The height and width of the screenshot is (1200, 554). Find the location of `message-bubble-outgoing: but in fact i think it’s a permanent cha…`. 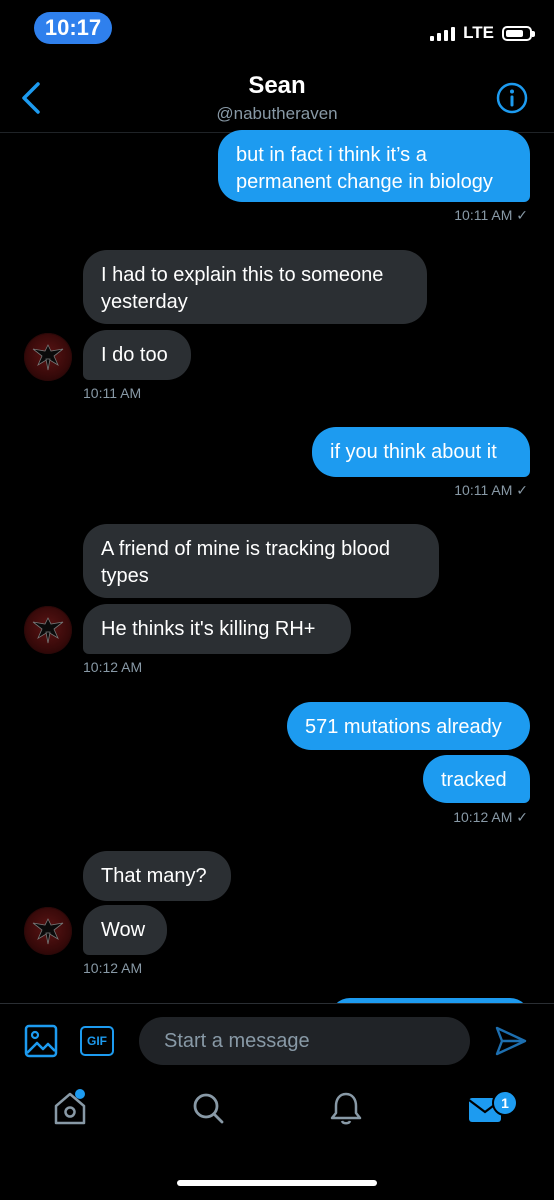

message-bubble-outgoing: but in fact i think it’s a permanent cha… is located at coordinates (374, 166).